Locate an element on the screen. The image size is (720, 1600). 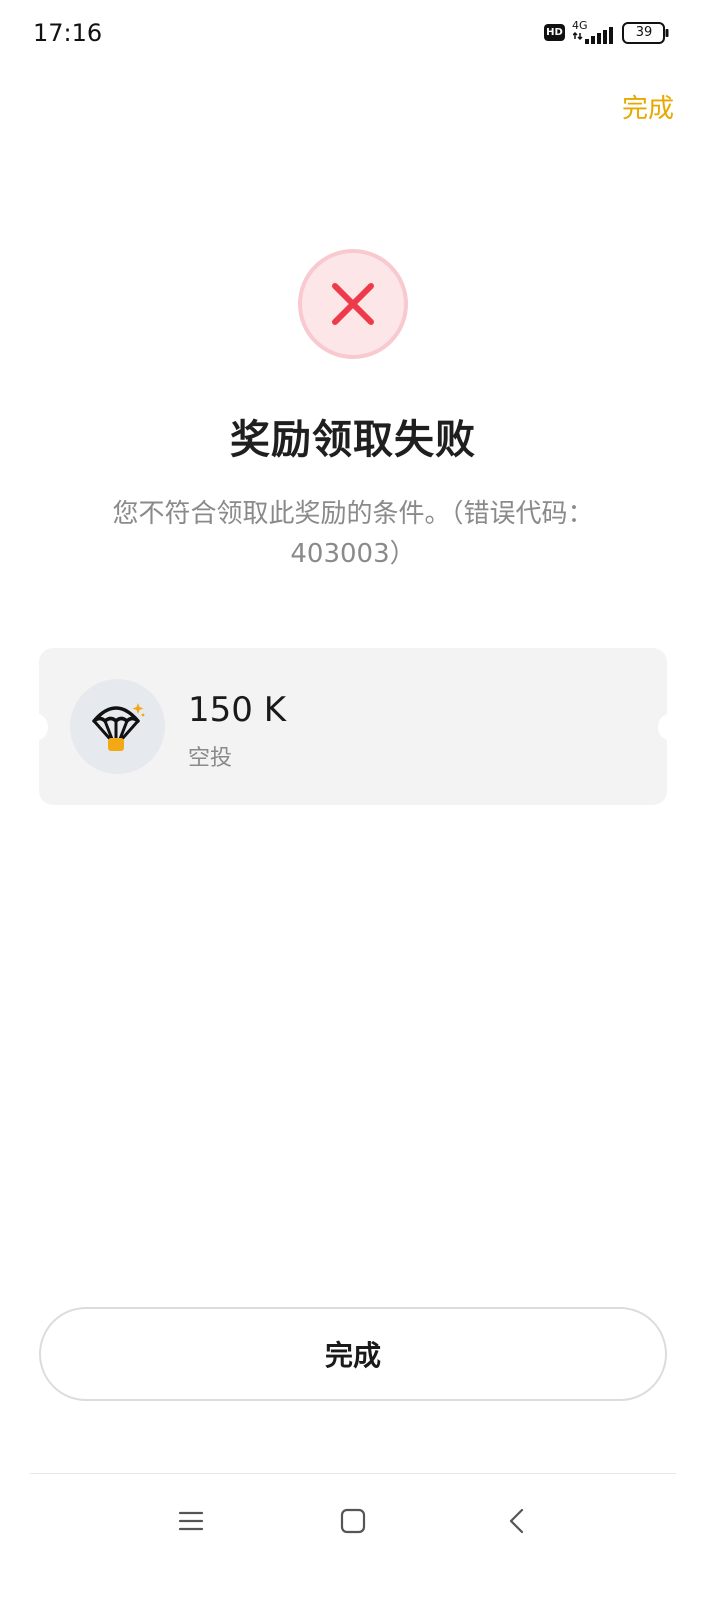
reward-type: 空投 is located at coordinates (210, 758).